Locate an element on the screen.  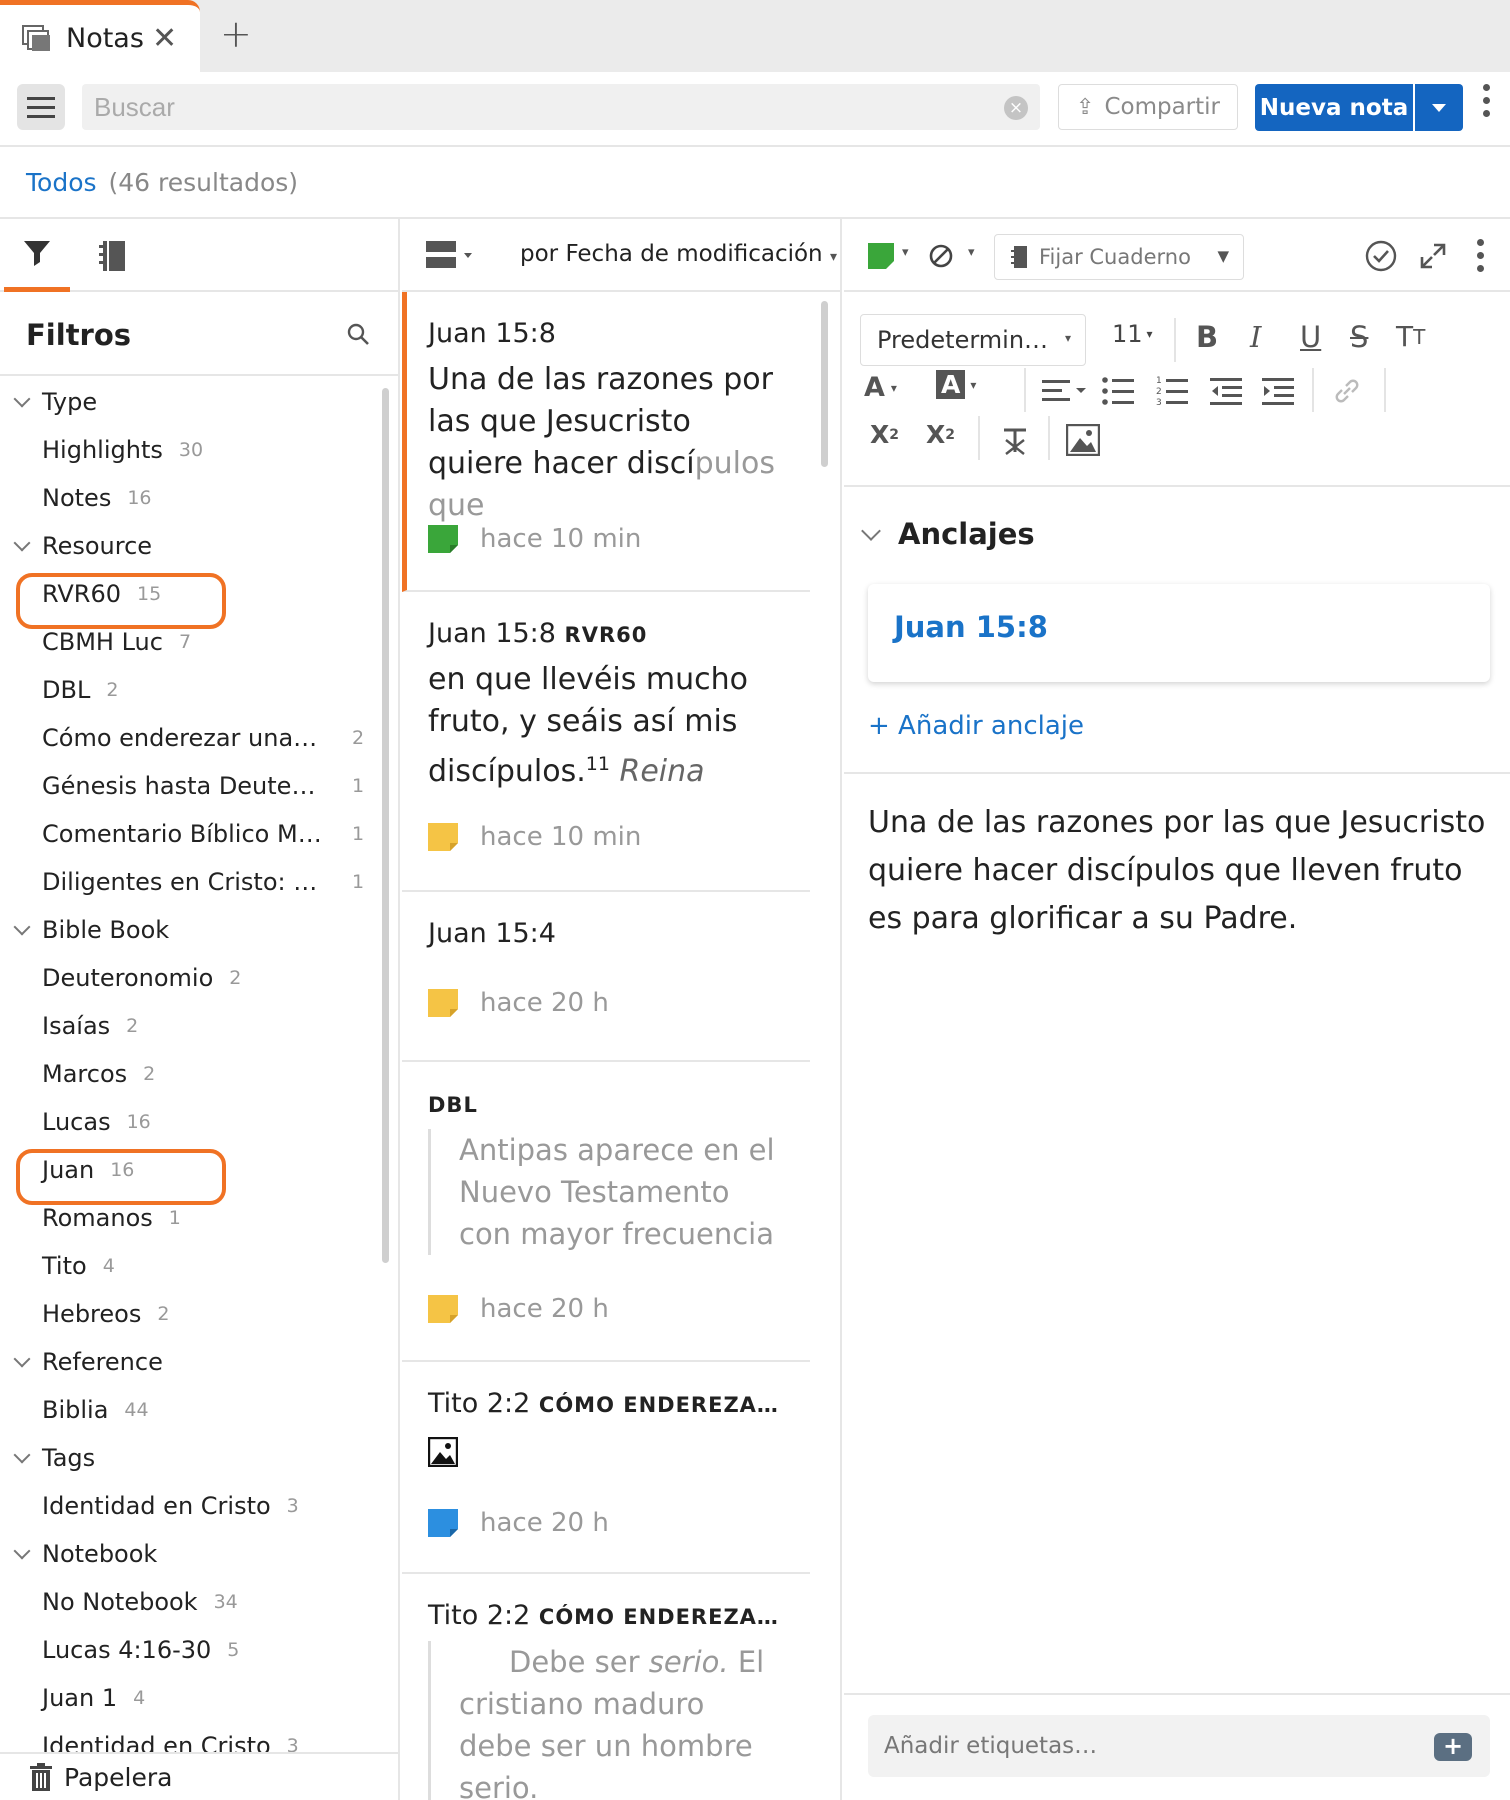
chevron-down-icon is located at coordinates (22, 1551).